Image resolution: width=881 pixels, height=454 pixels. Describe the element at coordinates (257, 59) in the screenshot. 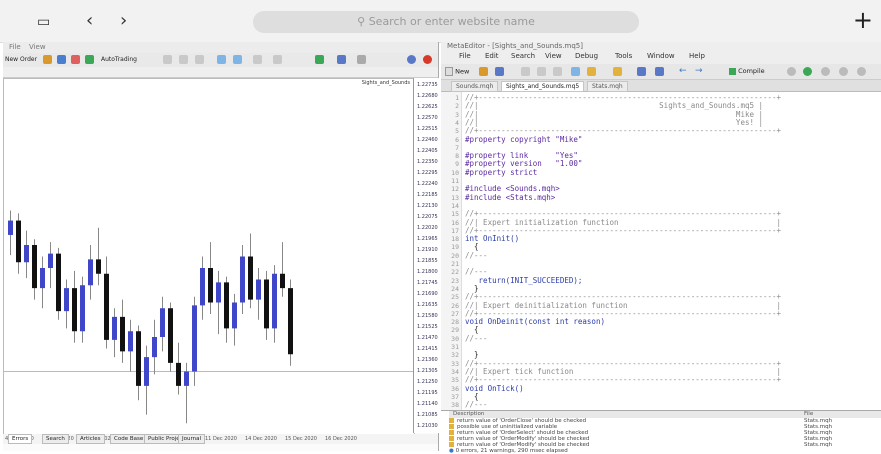

I see `grid-icon` at that location.